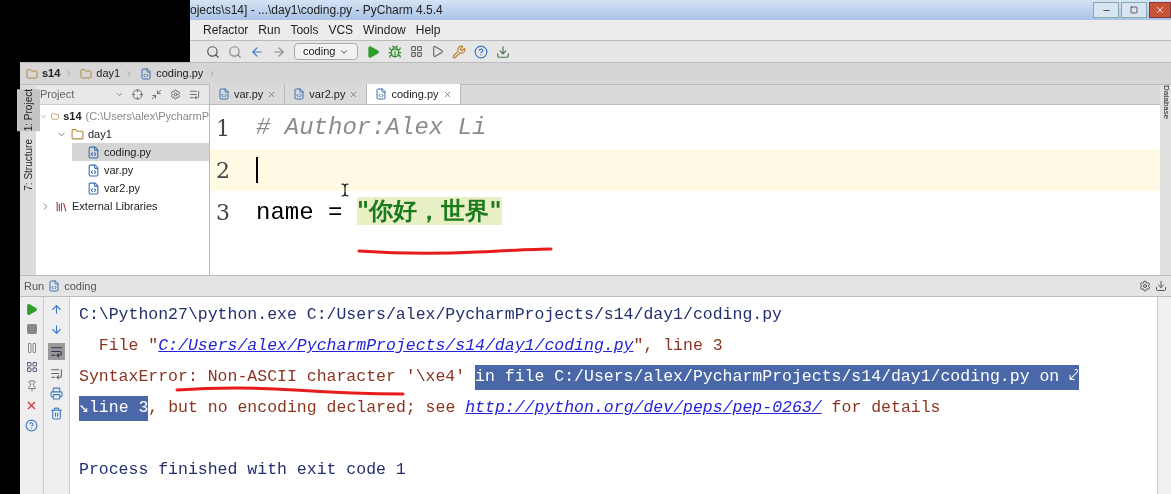 The image size is (1171, 494). Describe the element at coordinates (1106, 10) in the screenshot. I see `minimize-button` at that location.